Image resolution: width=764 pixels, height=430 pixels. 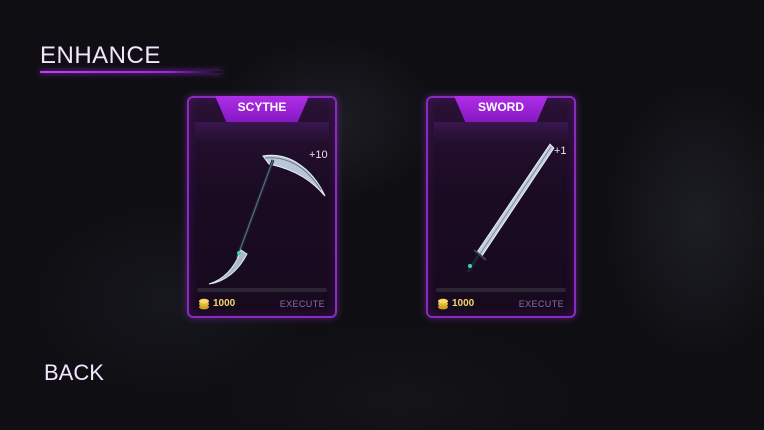 I want to click on page-title: ENHANCE, so click(x=100, y=55).